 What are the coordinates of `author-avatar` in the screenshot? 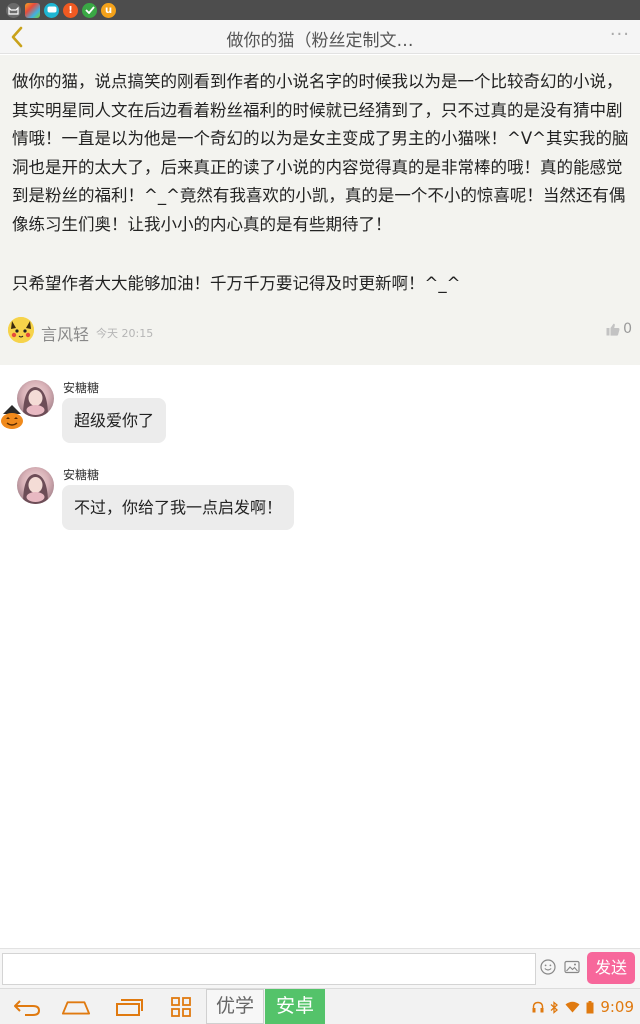 It's located at (21, 330).